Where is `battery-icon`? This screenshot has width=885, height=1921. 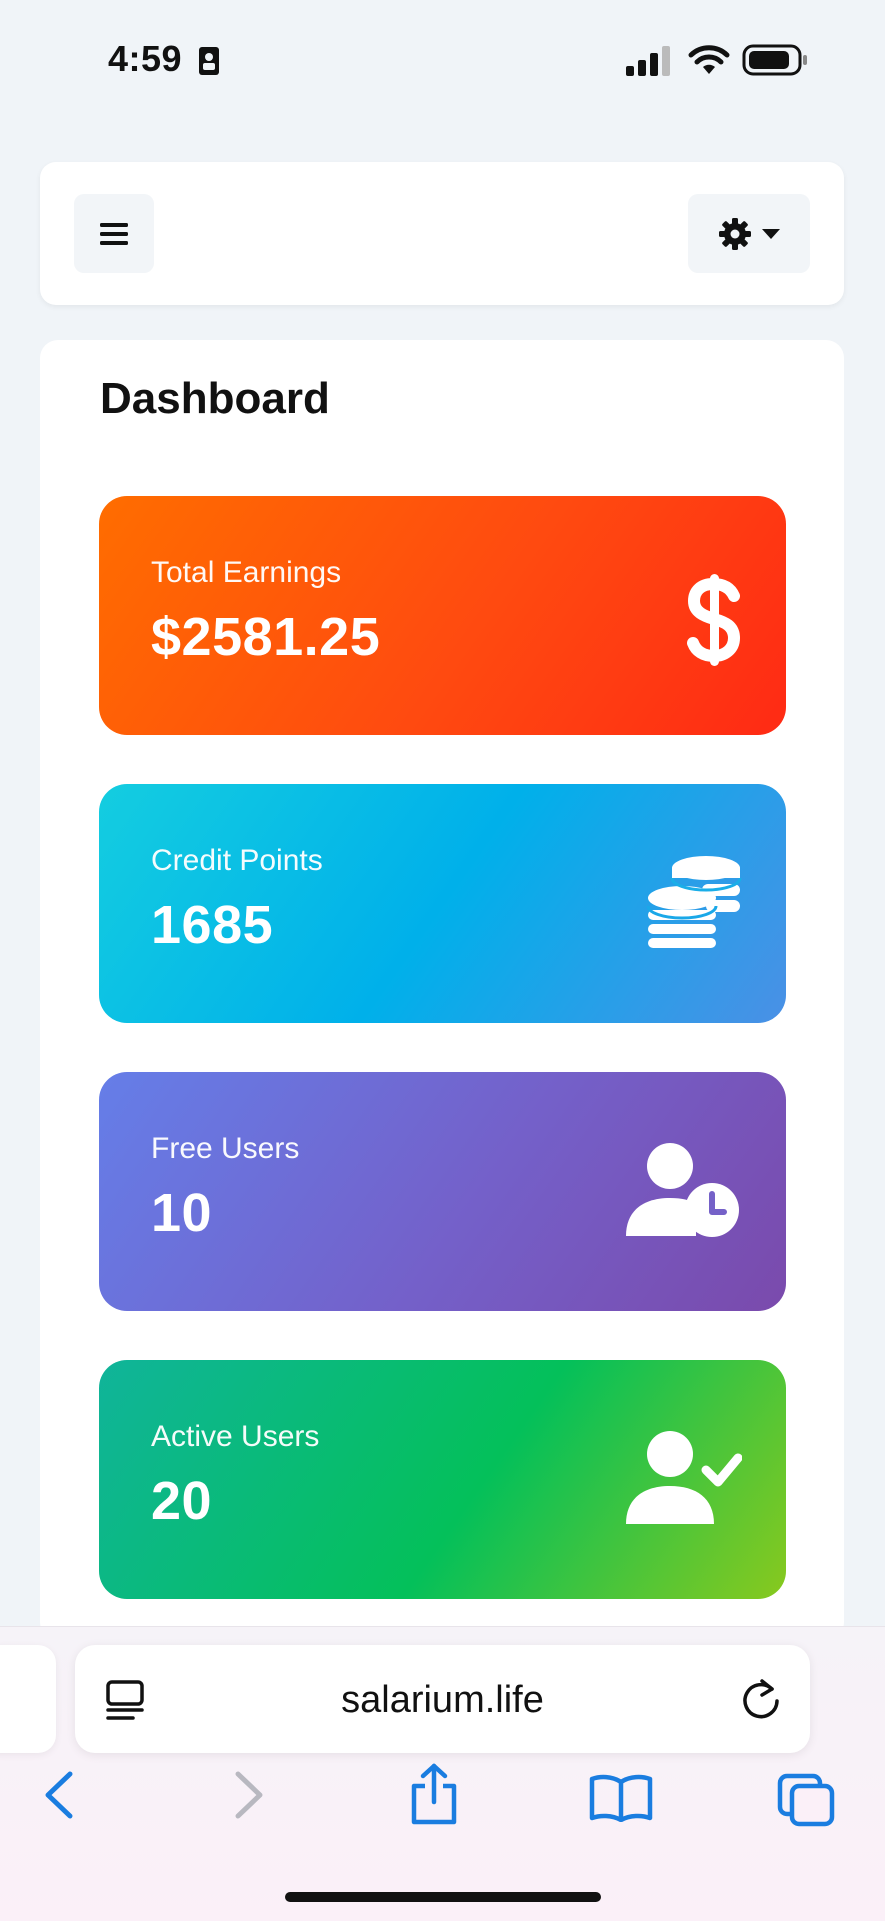
battery-icon is located at coordinates (774, 60).